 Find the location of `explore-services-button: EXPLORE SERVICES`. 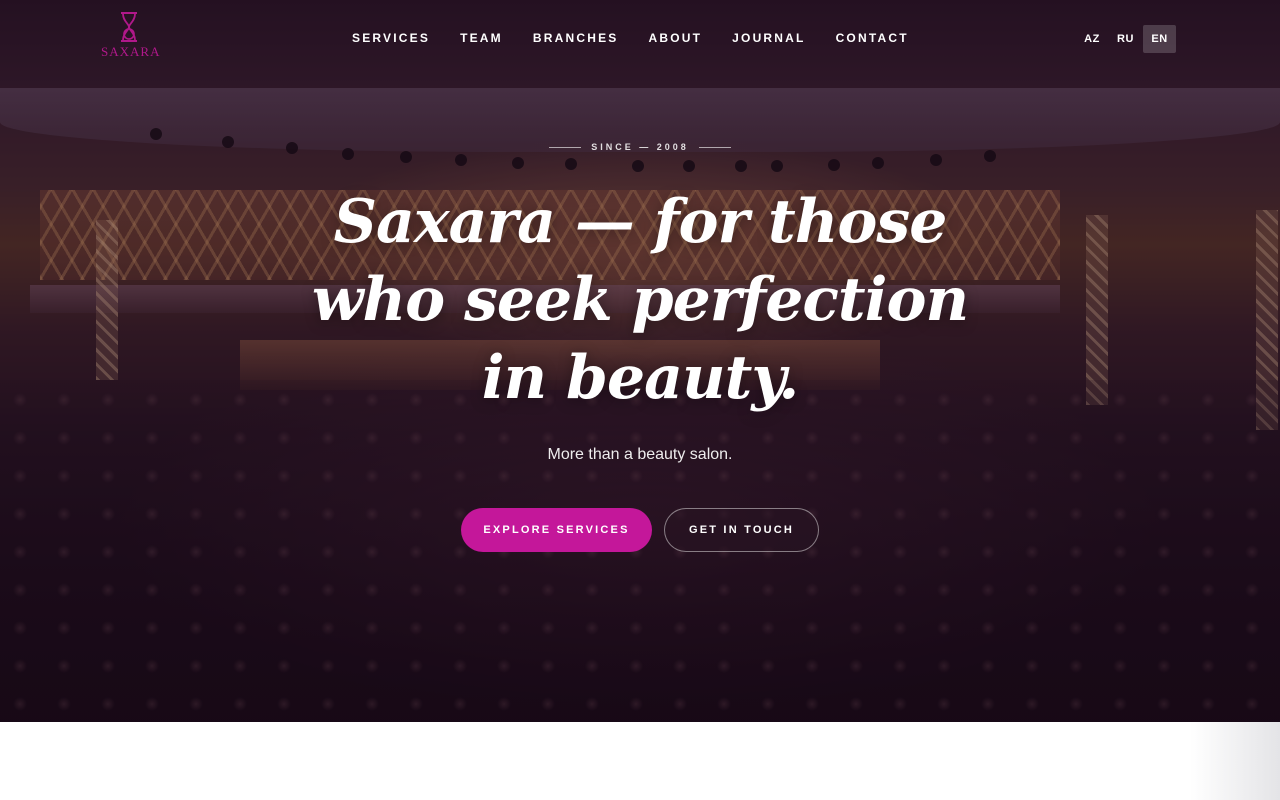

explore-services-button: EXPLORE SERVICES is located at coordinates (556, 530).